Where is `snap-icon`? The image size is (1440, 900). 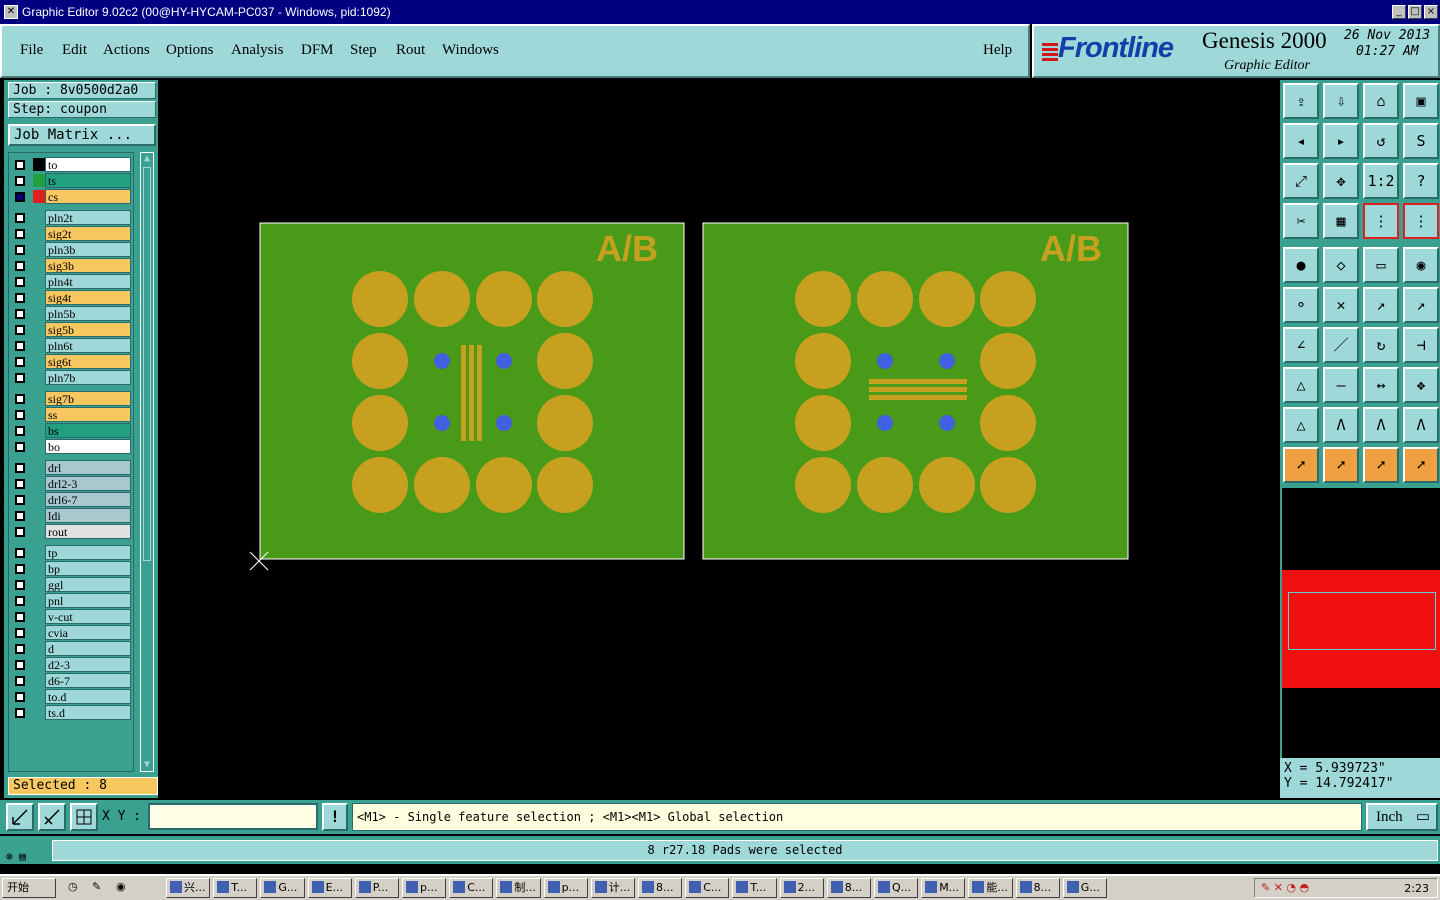 snap-icon is located at coordinates (52, 817).